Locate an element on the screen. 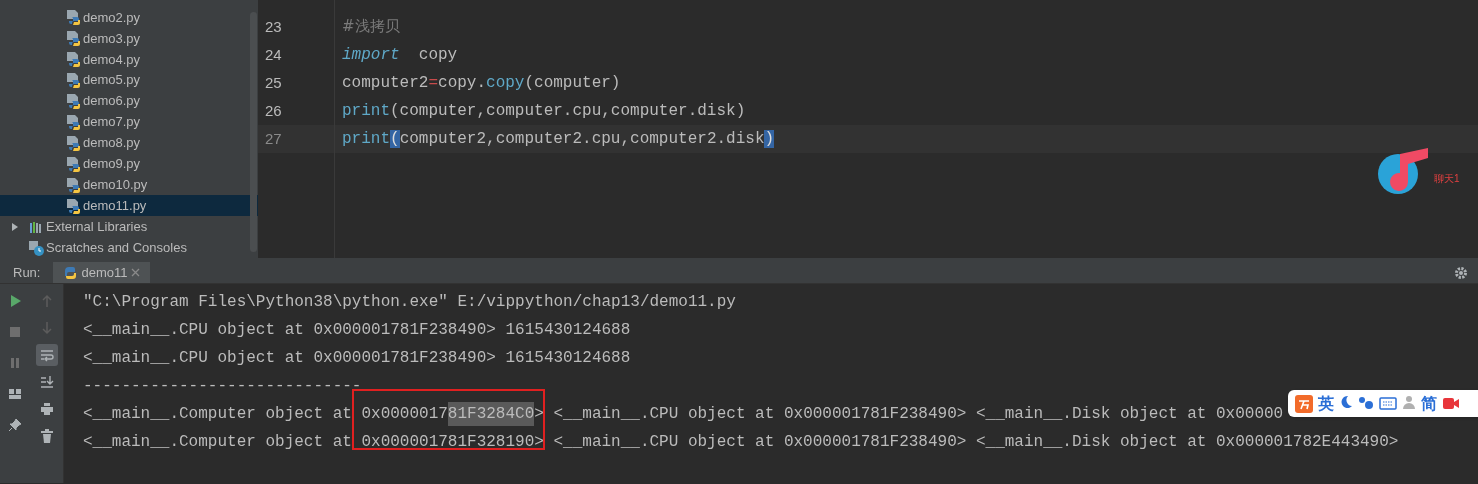 This screenshot has height=484, width=1478. run-icon is located at coordinates (15, 301).